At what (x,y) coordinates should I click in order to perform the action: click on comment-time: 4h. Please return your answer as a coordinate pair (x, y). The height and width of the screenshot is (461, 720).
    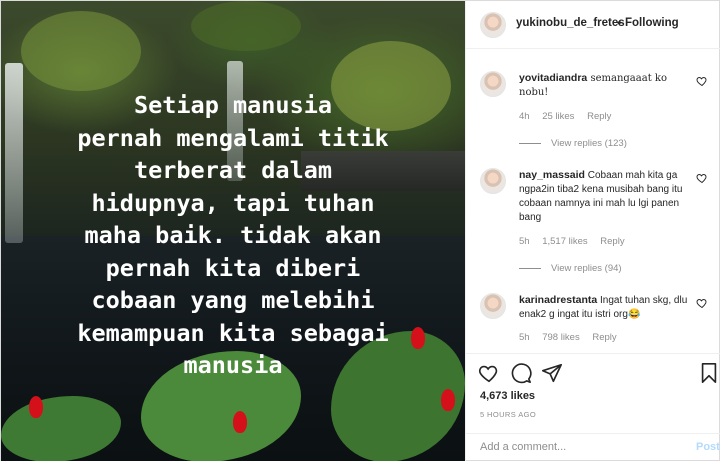
    Looking at the image, I should click on (524, 116).